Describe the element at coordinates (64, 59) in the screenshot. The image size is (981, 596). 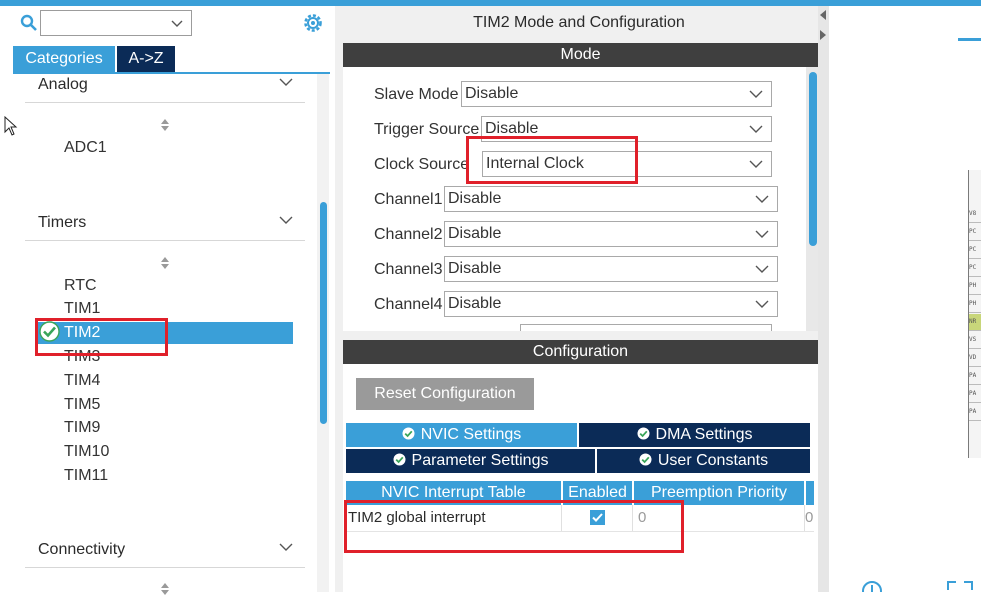
I see `tab-categories: Categories` at that location.